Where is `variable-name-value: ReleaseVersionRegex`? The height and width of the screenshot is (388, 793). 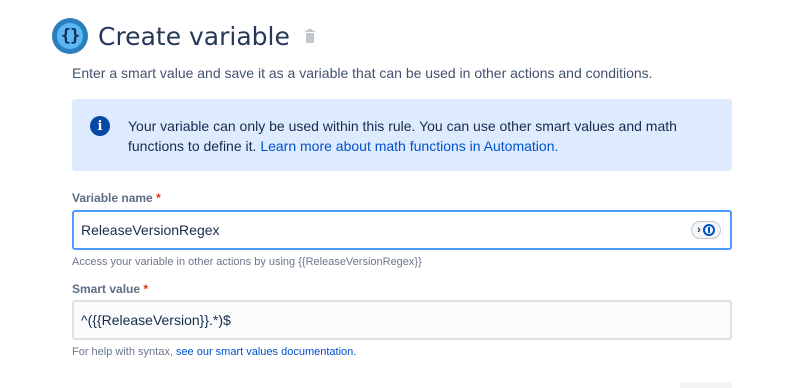
variable-name-value: ReleaseVersionRegex is located at coordinates (150, 230).